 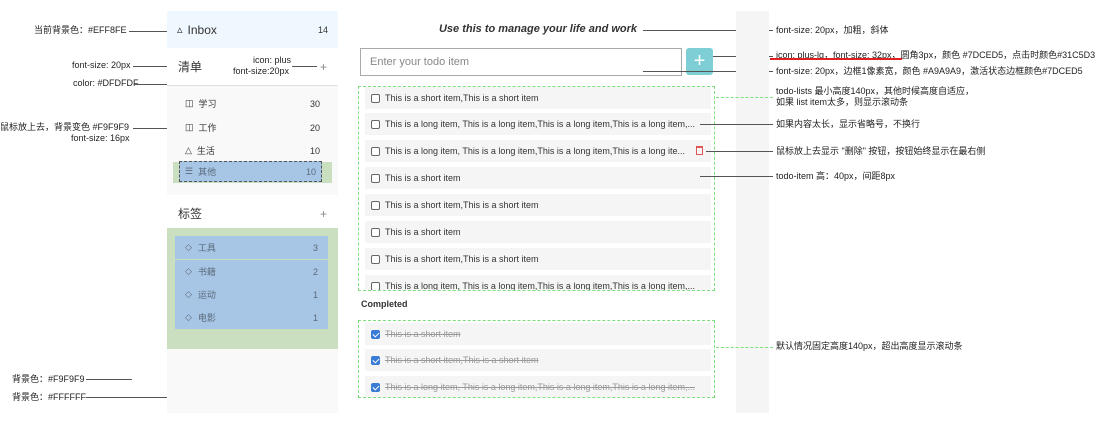 What do you see at coordinates (881, 151) in the screenshot?
I see `annotation-delete-button: 鼠标放上去显示 "删除" 按钮，按钮始终显示在最右侧` at bounding box center [881, 151].